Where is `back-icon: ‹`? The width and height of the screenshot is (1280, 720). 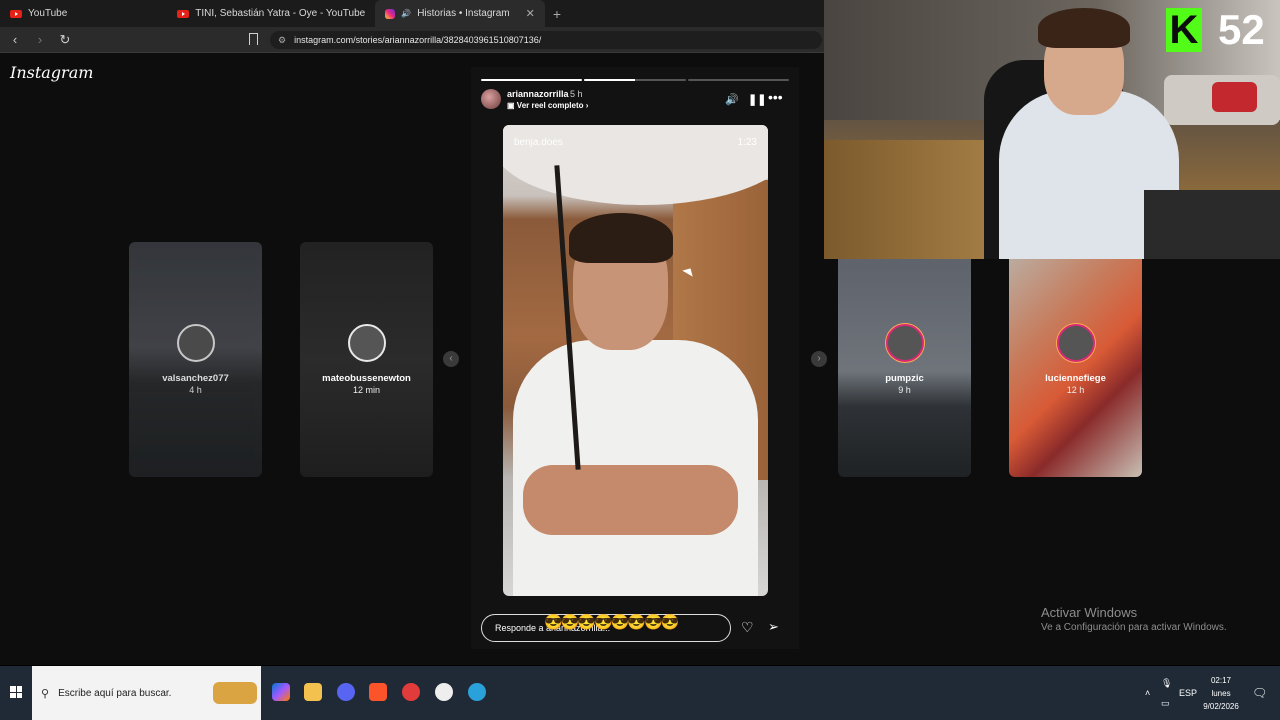 back-icon: ‹ is located at coordinates (15, 39).